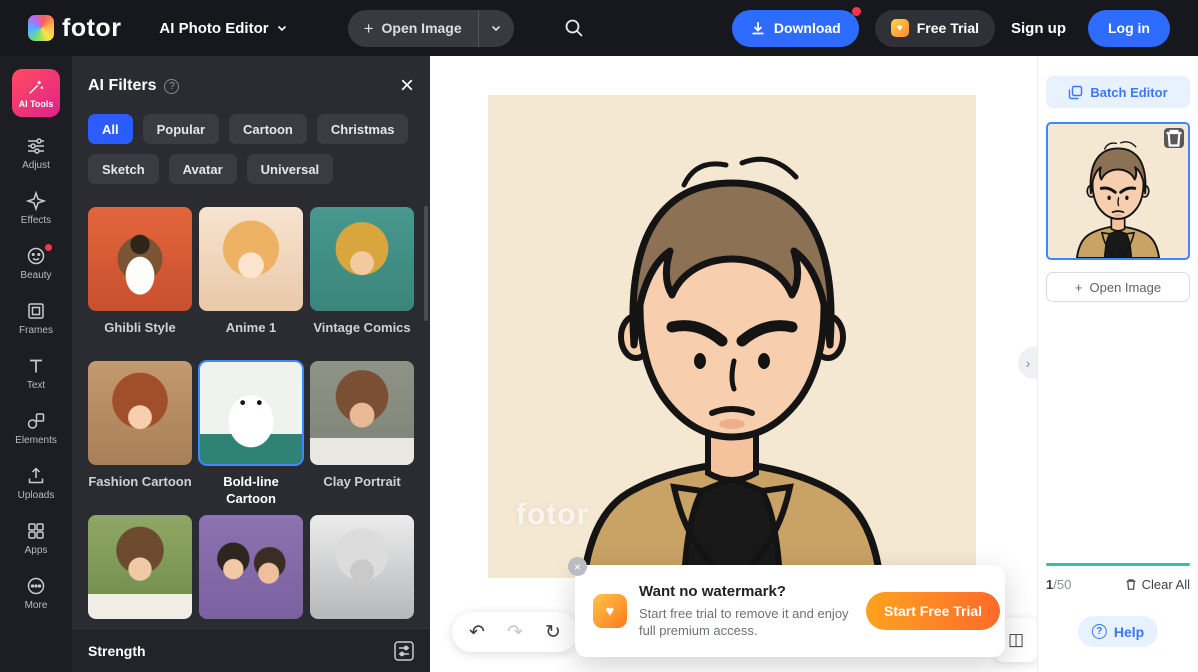 The width and height of the screenshot is (1198, 672). I want to click on sidebar-item-label: Uploads, so click(36, 495).